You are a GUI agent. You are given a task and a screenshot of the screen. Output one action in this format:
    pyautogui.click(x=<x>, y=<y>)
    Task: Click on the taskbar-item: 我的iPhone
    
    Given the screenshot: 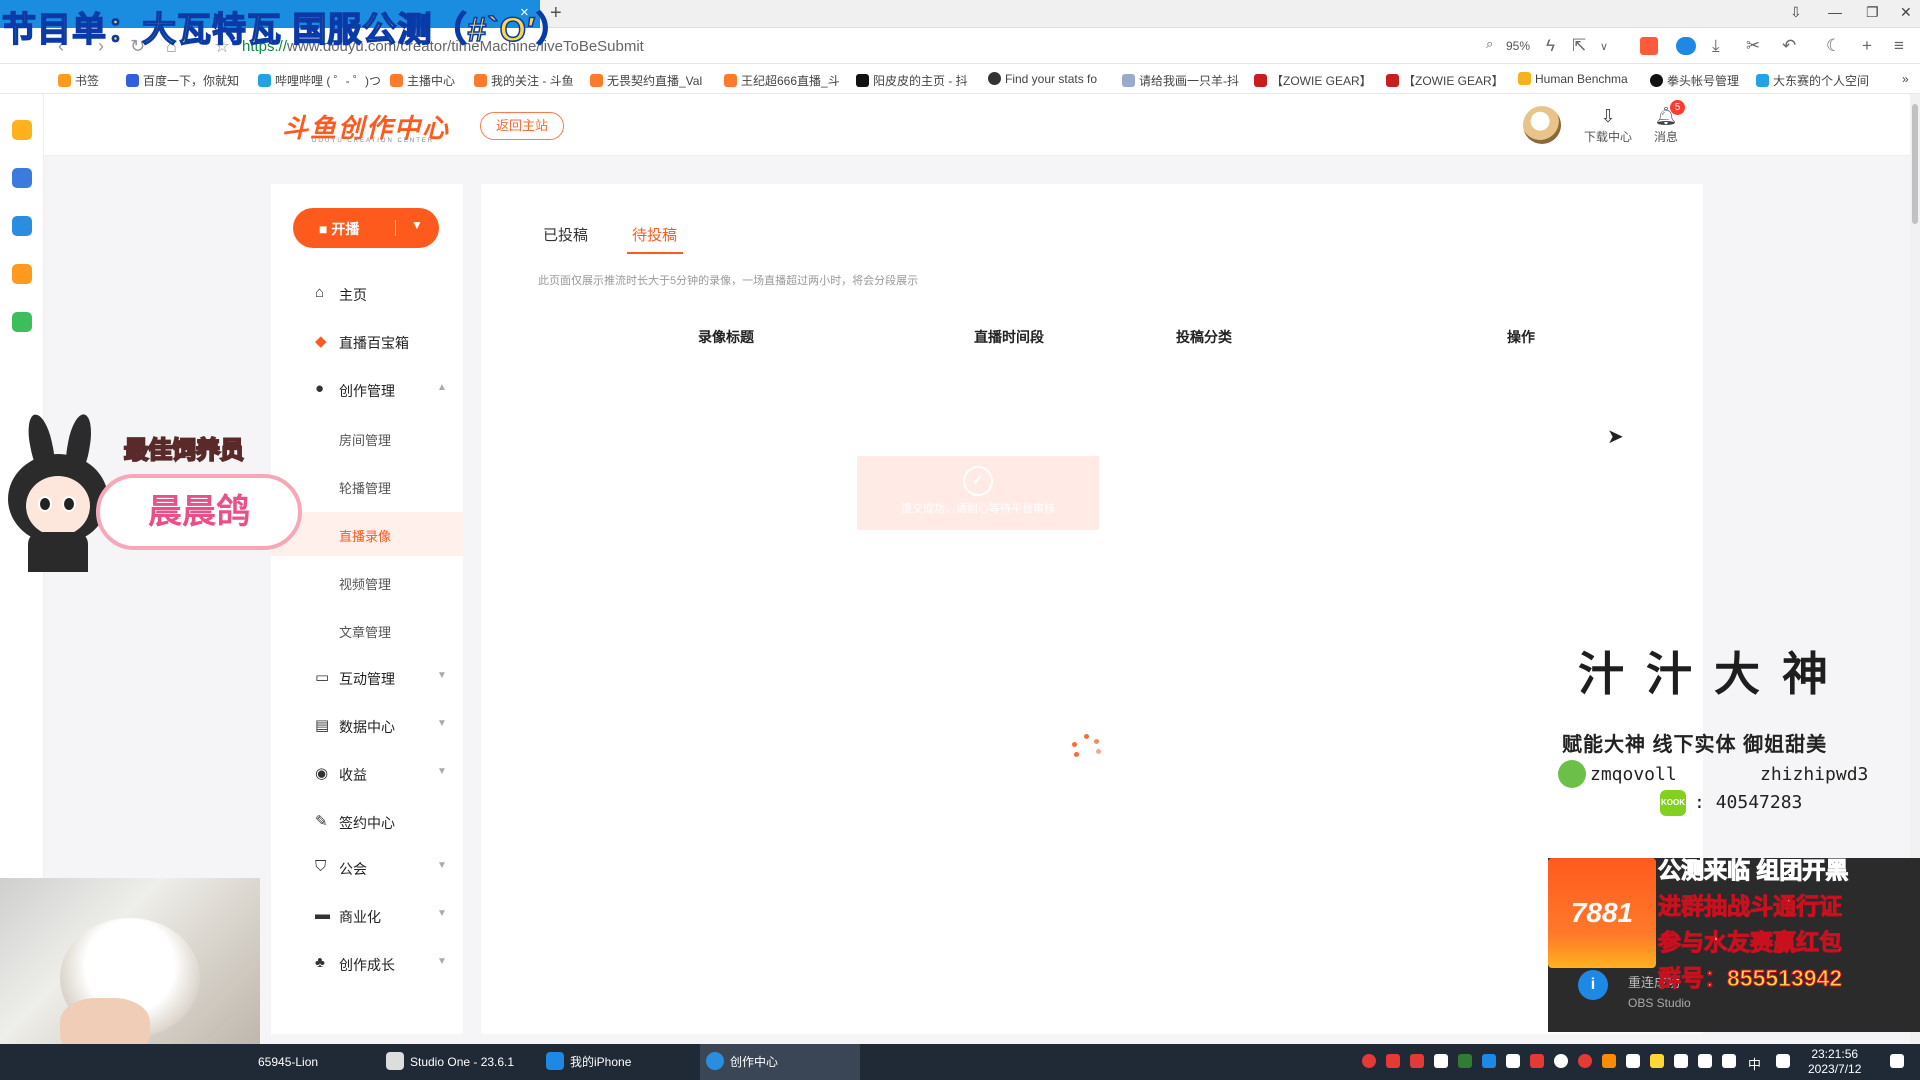 What is the action you would take?
    pyautogui.click(x=615, y=1062)
    